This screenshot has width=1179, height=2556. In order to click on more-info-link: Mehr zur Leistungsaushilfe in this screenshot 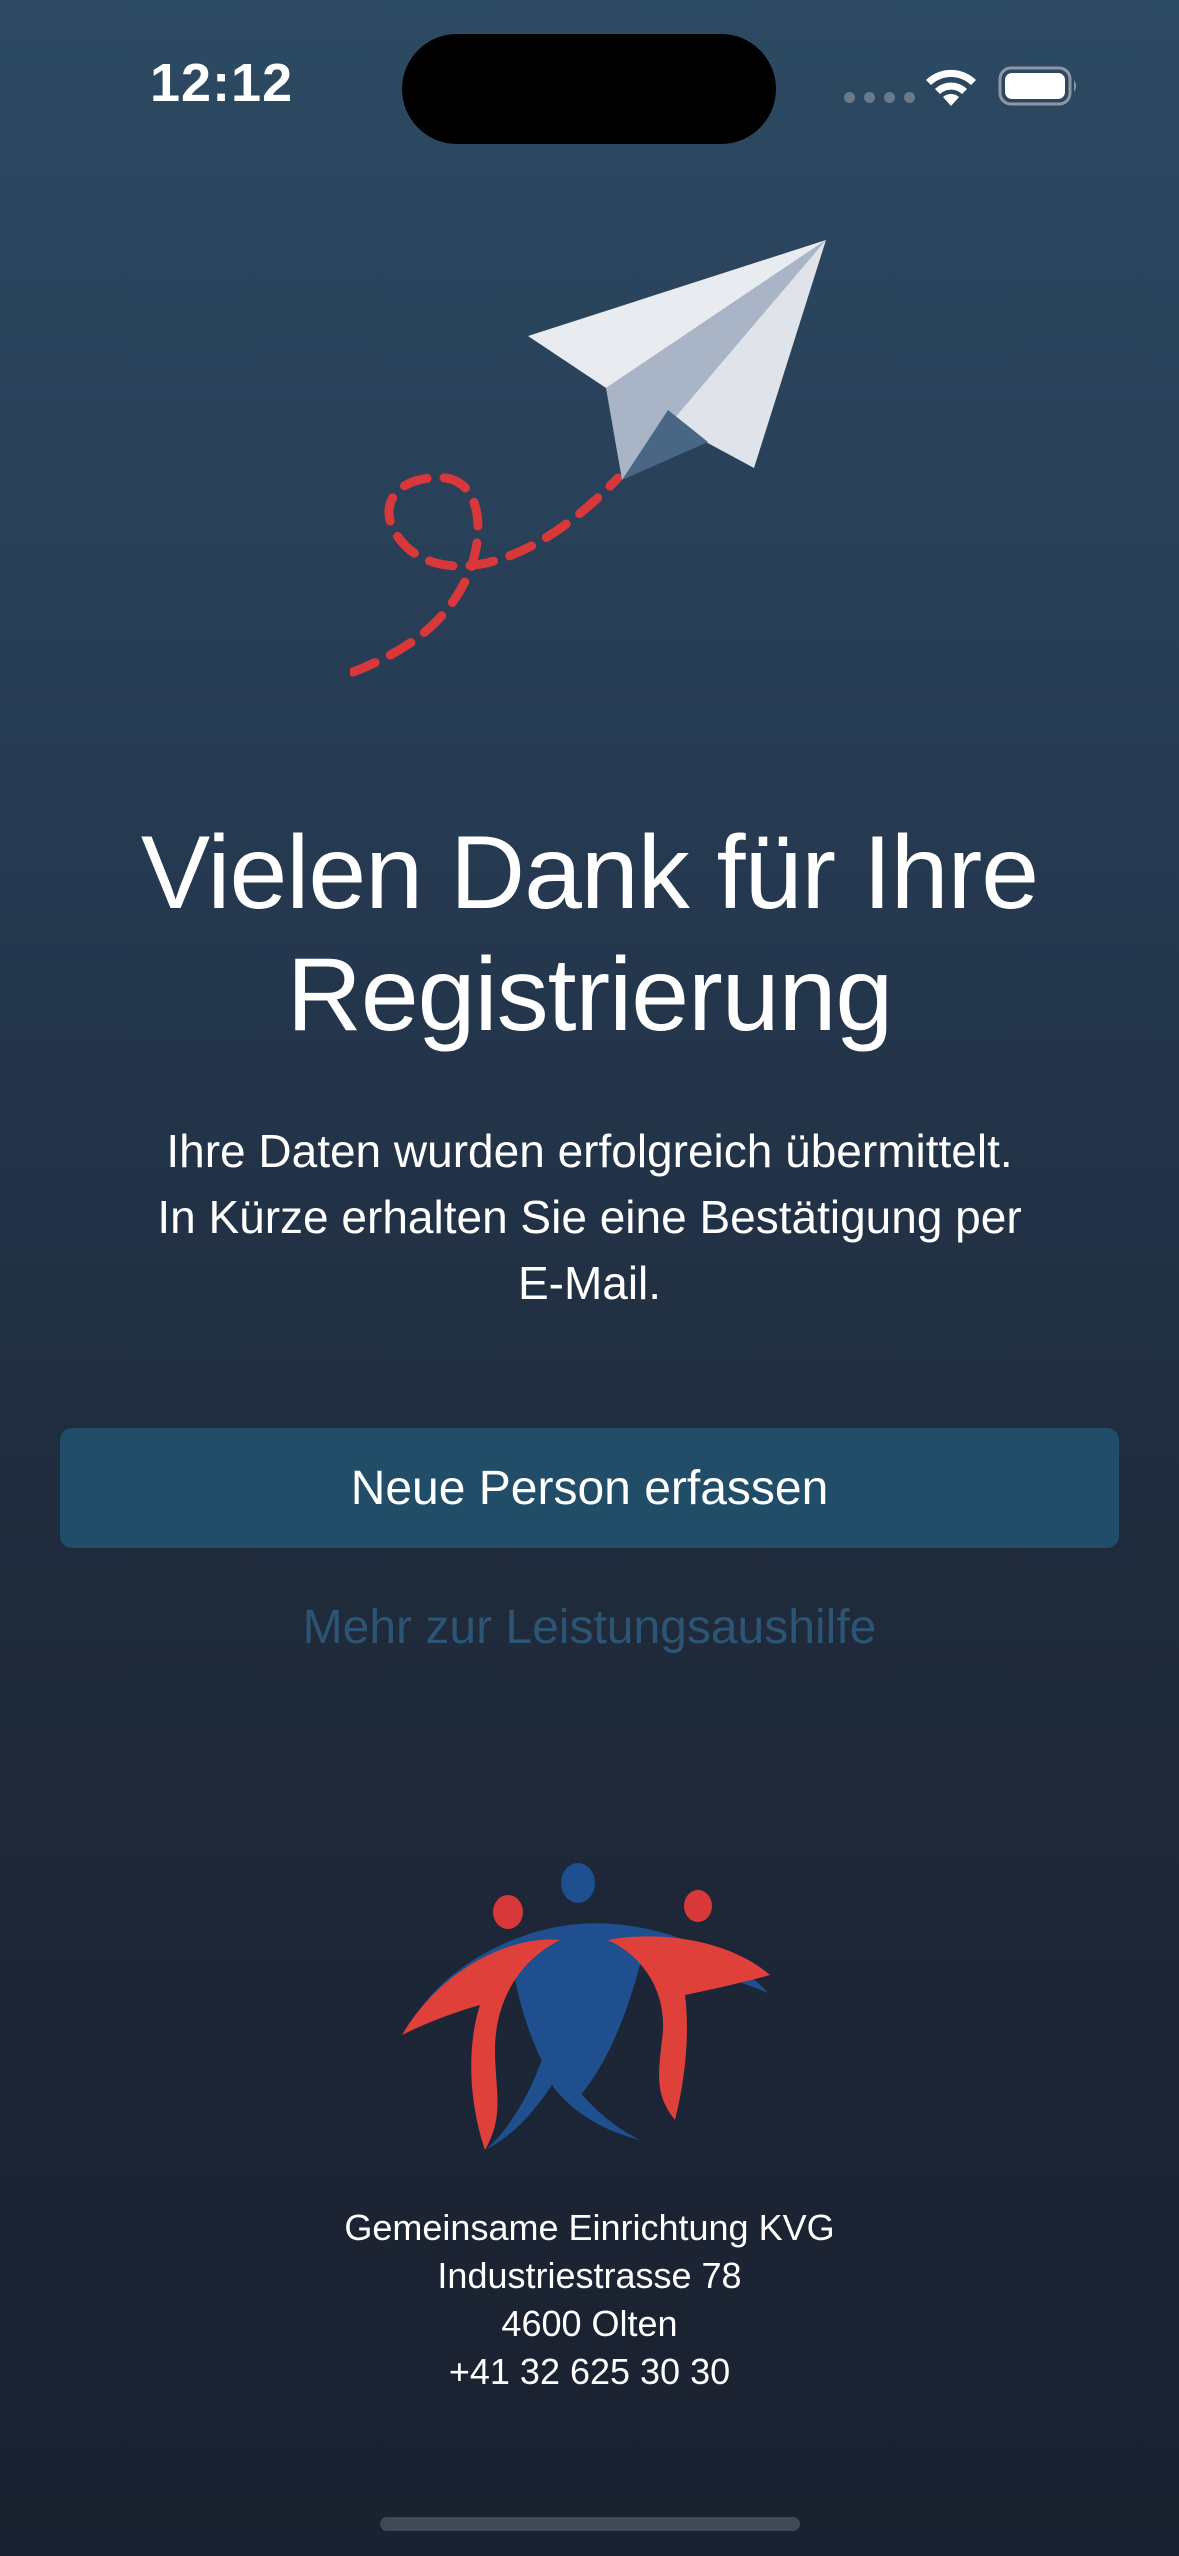, I will do `click(589, 1627)`.